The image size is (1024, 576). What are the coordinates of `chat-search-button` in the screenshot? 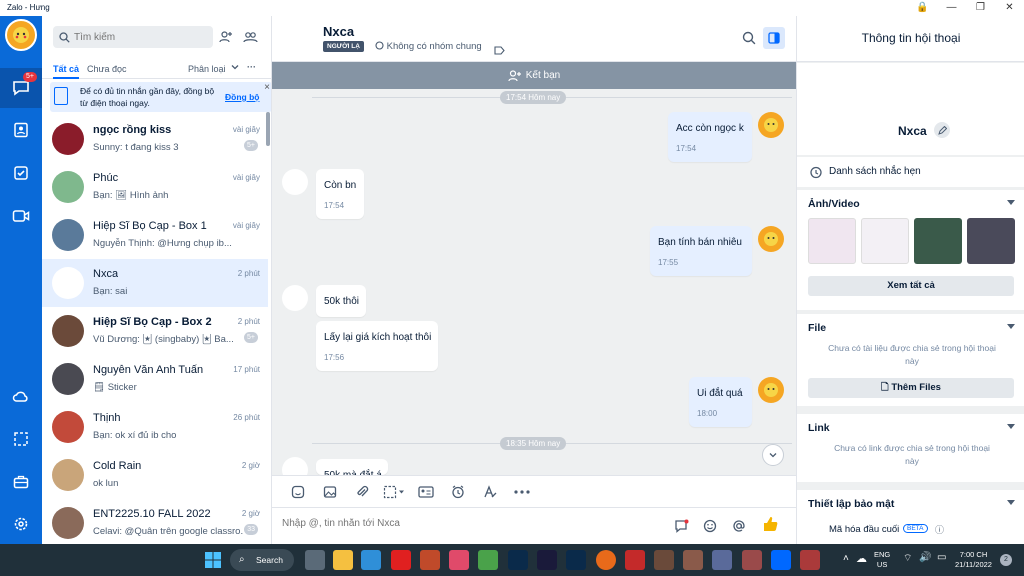 It's located at (749, 40).